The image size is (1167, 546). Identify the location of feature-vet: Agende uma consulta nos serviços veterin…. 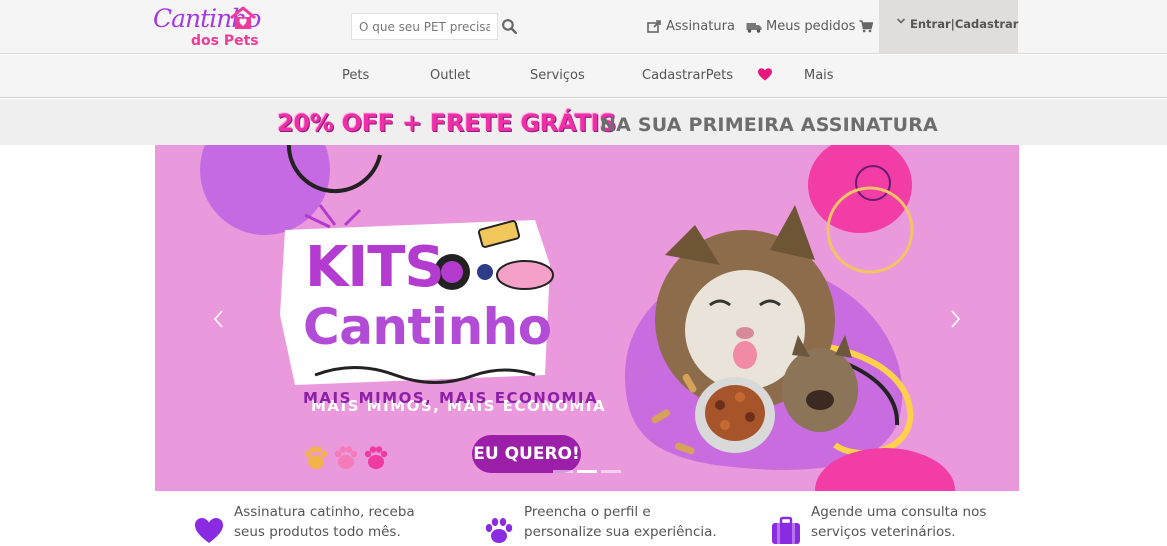
(891, 524).